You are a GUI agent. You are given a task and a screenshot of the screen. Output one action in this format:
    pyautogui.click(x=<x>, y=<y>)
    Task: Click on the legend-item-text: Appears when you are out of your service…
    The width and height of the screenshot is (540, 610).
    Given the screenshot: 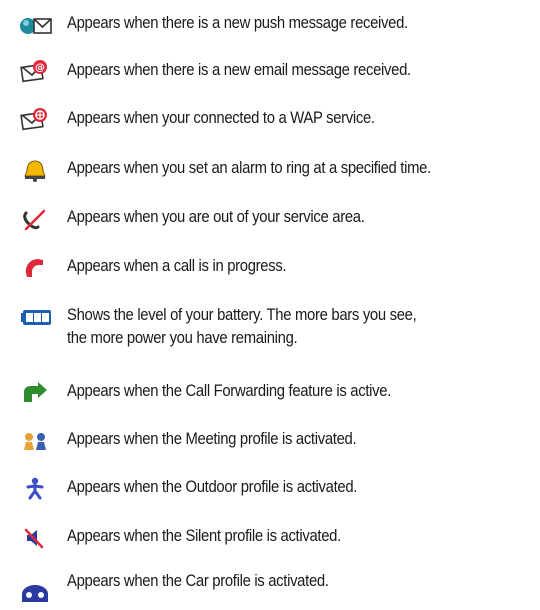 What is the action you would take?
    pyautogui.click(x=278, y=217)
    